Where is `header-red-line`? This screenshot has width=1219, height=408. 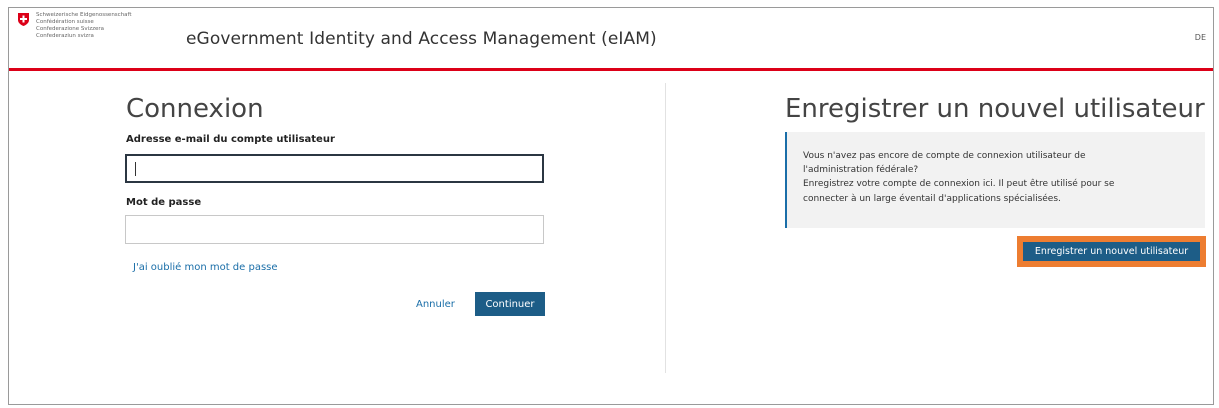
header-red-line is located at coordinates (611, 69).